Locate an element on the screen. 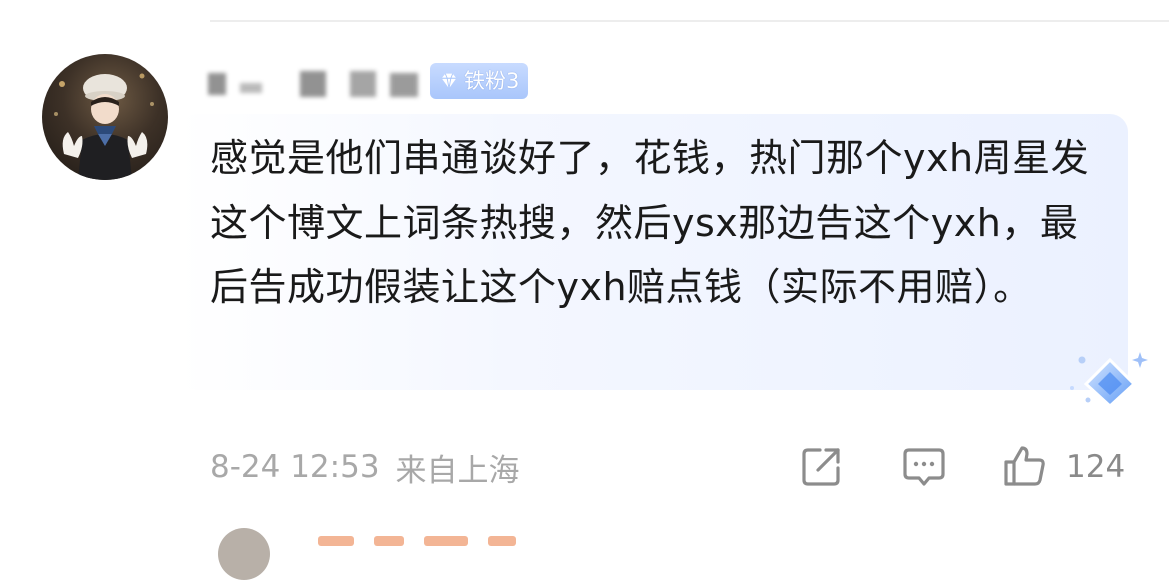 The image size is (1169, 580). username-redacted is located at coordinates (315, 83).